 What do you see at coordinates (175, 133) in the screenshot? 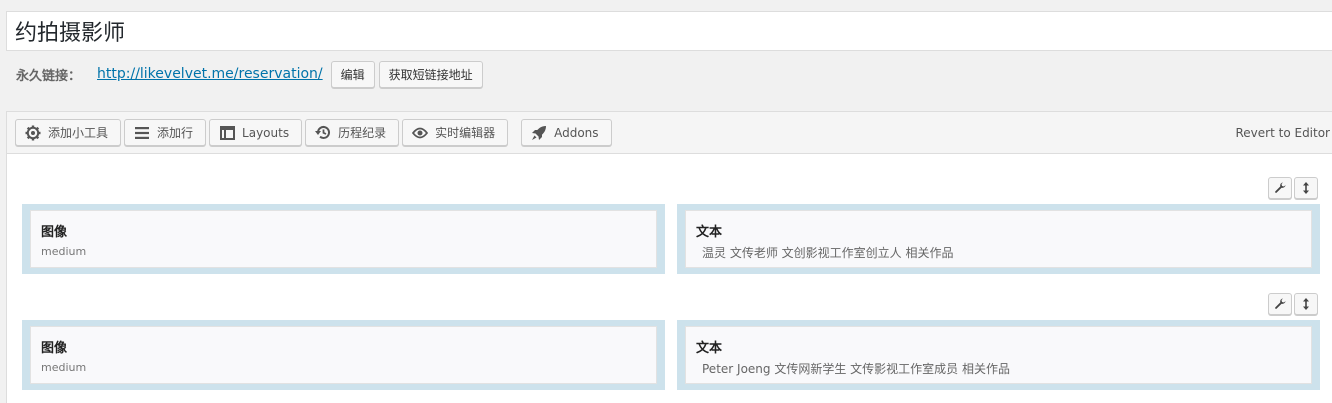
I see `add-row-label: 添加行` at bounding box center [175, 133].